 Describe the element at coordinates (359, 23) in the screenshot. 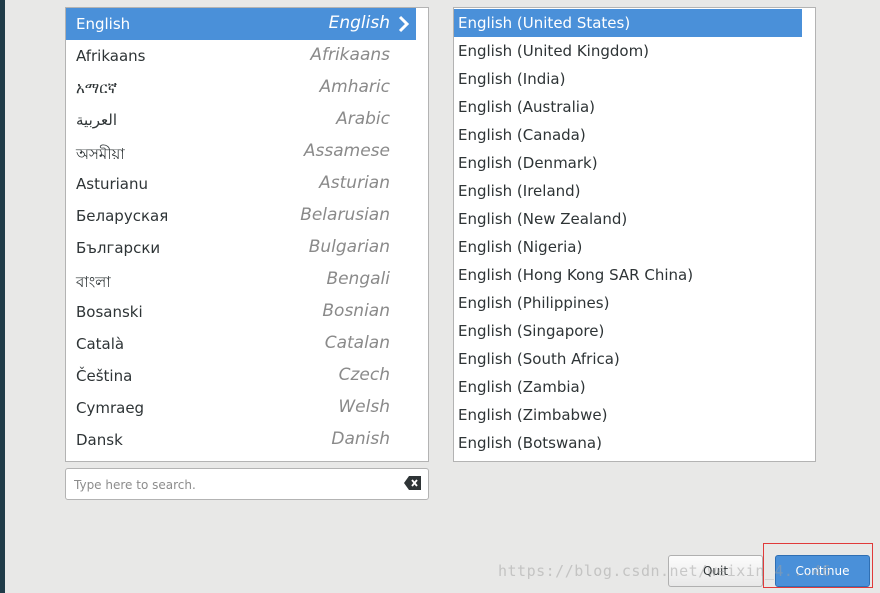

I see `language-english-name: English` at that location.